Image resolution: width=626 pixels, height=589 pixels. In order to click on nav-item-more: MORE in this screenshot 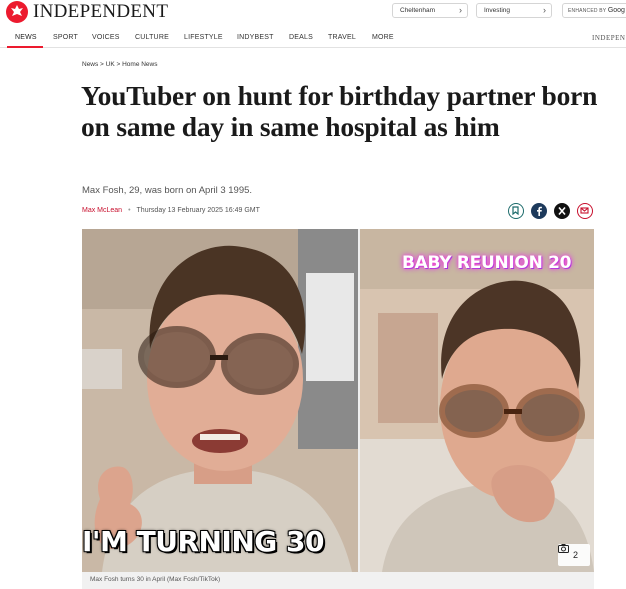, I will do `click(383, 37)`.